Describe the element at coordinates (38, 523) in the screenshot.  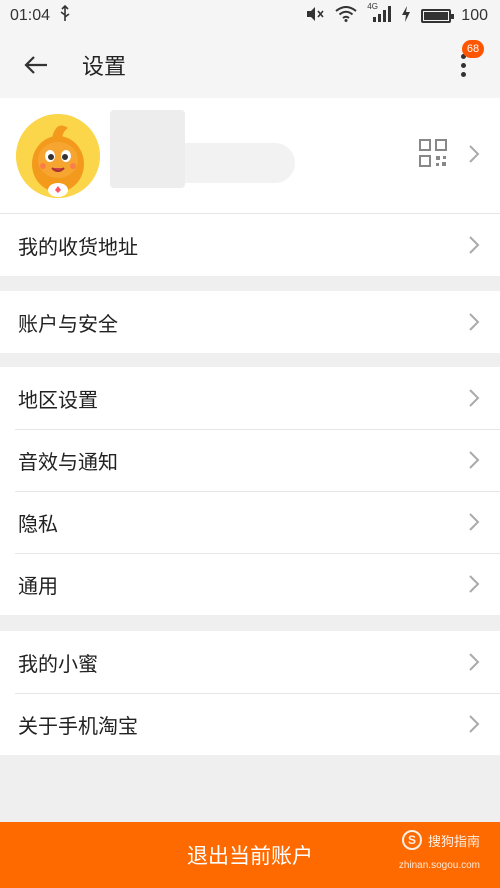
I see `settings-item-label: 隐私` at that location.